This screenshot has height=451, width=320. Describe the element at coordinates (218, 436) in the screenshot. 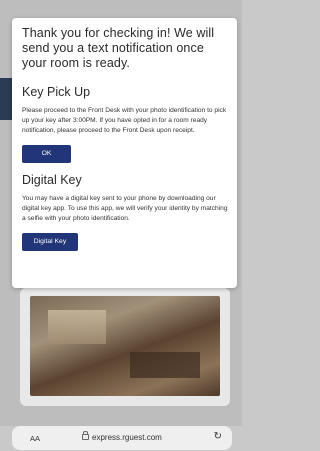

I see `reload-icon: ↻` at that location.